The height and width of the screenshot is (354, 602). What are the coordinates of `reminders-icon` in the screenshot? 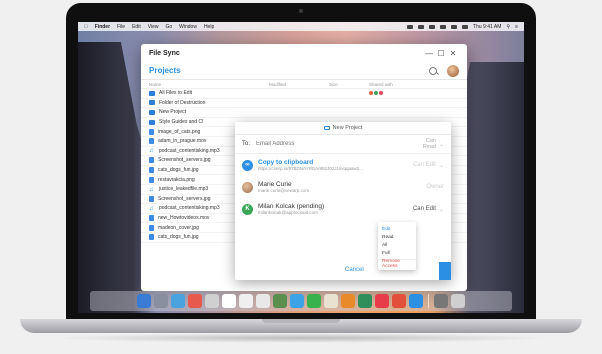 It's located at (263, 301).